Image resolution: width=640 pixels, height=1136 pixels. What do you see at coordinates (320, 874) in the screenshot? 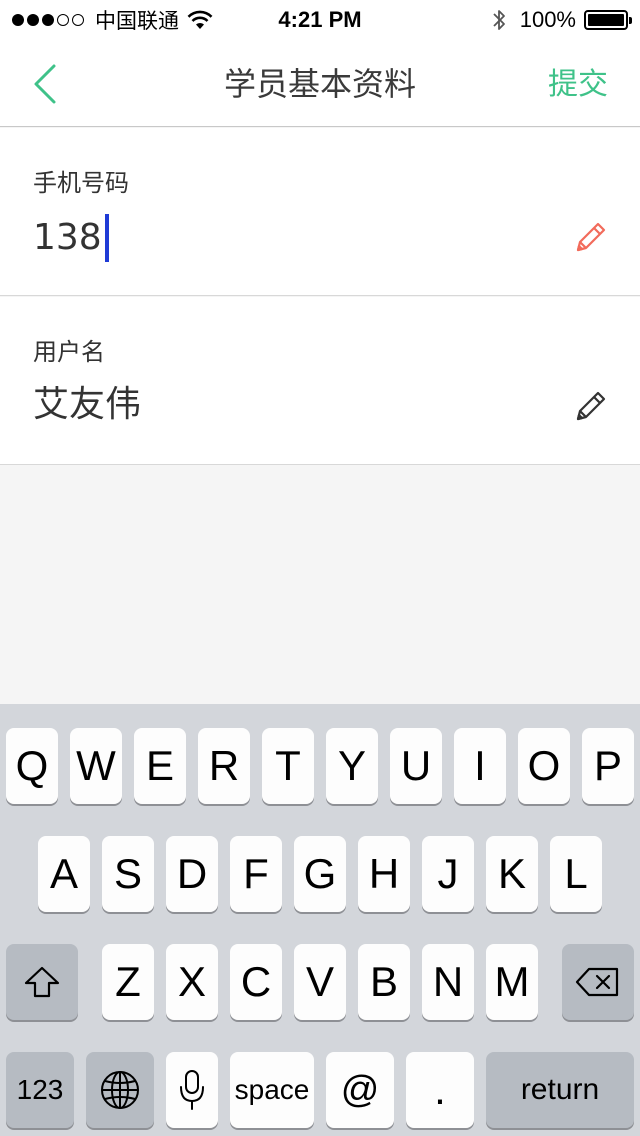
I see `key-g: G` at bounding box center [320, 874].